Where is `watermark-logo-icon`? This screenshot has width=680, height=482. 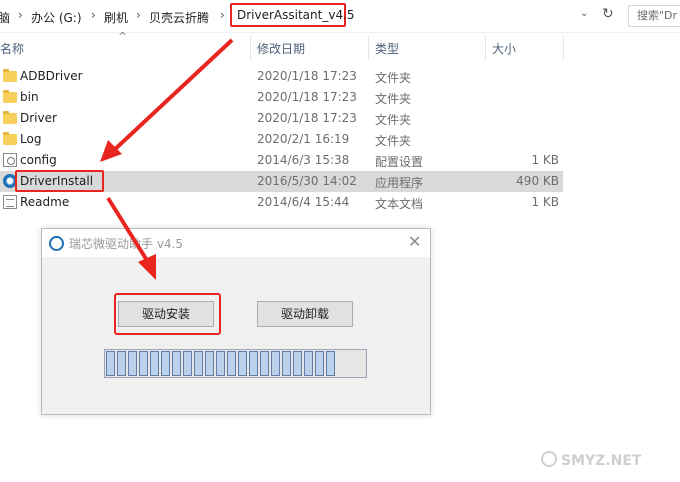
watermark-logo-icon is located at coordinates (549, 459).